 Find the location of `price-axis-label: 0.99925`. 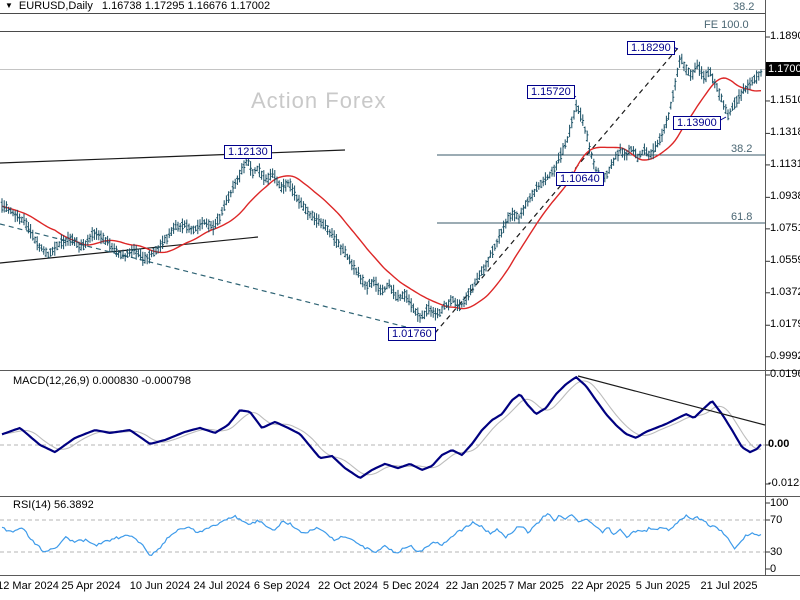

price-axis-label: 0.99925 is located at coordinates (785, 356).